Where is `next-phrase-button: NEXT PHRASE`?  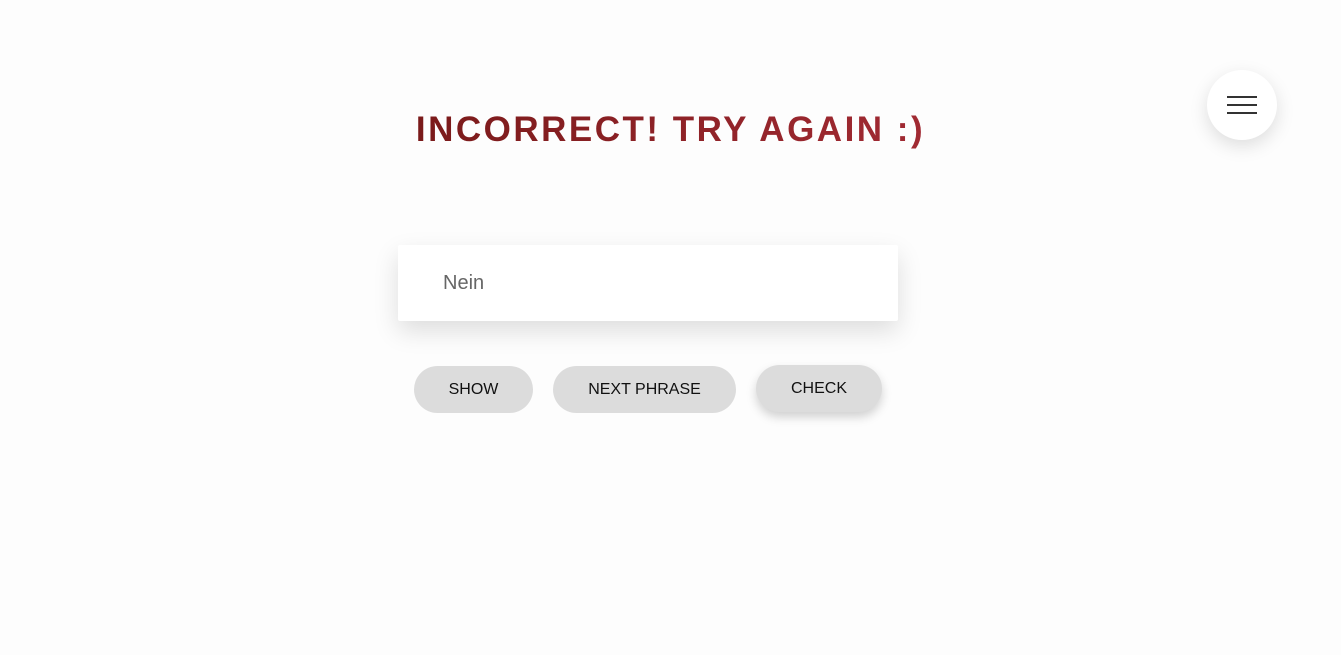
next-phrase-button: NEXT PHRASE is located at coordinates (644, 389).